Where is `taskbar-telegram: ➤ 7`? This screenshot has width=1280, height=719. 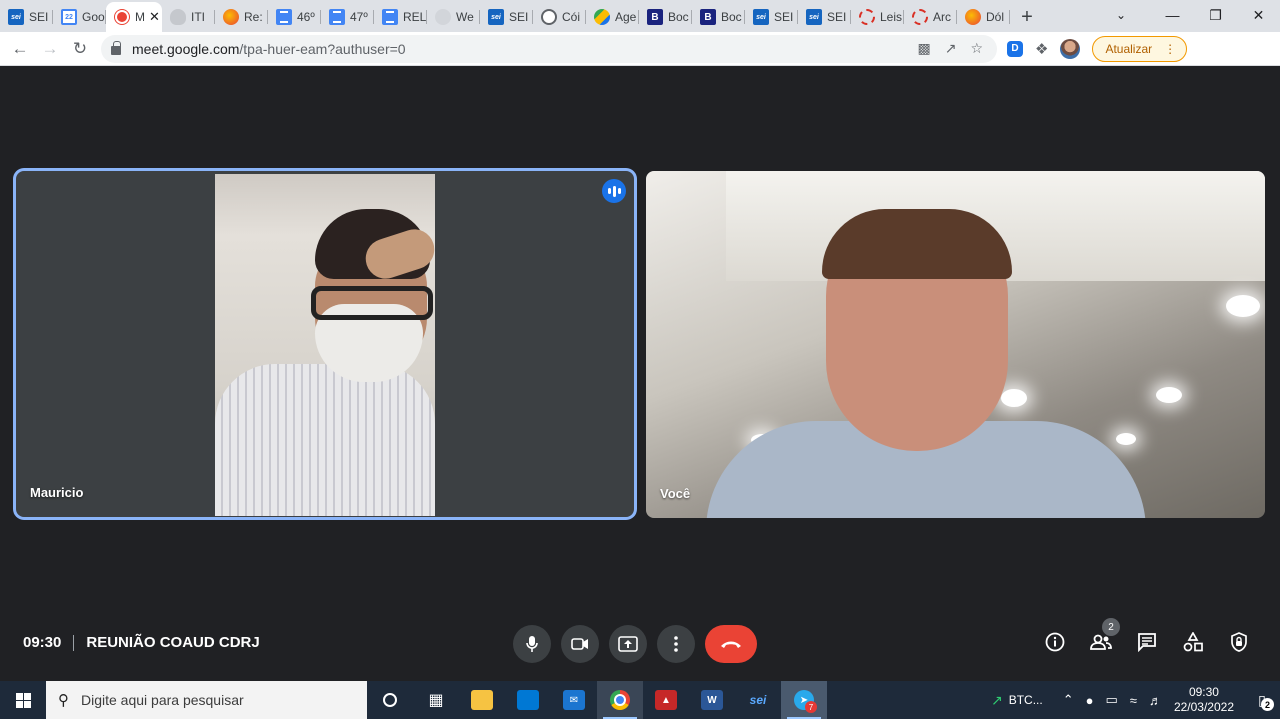 taskbar-telegram: ➤ 7 is located at coordinates (804, 700).